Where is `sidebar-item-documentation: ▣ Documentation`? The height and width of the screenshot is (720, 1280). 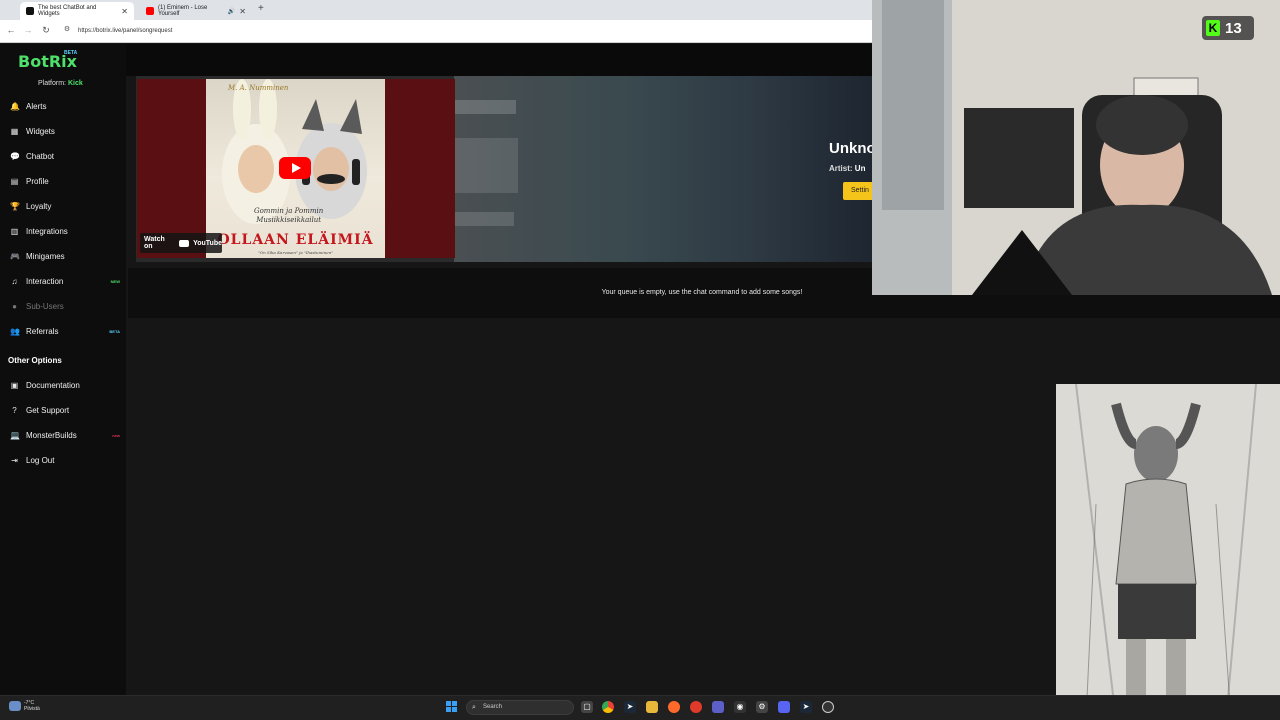 sidebar-item-documentation: ▣ Documentation is located at coordinates (65, 385).